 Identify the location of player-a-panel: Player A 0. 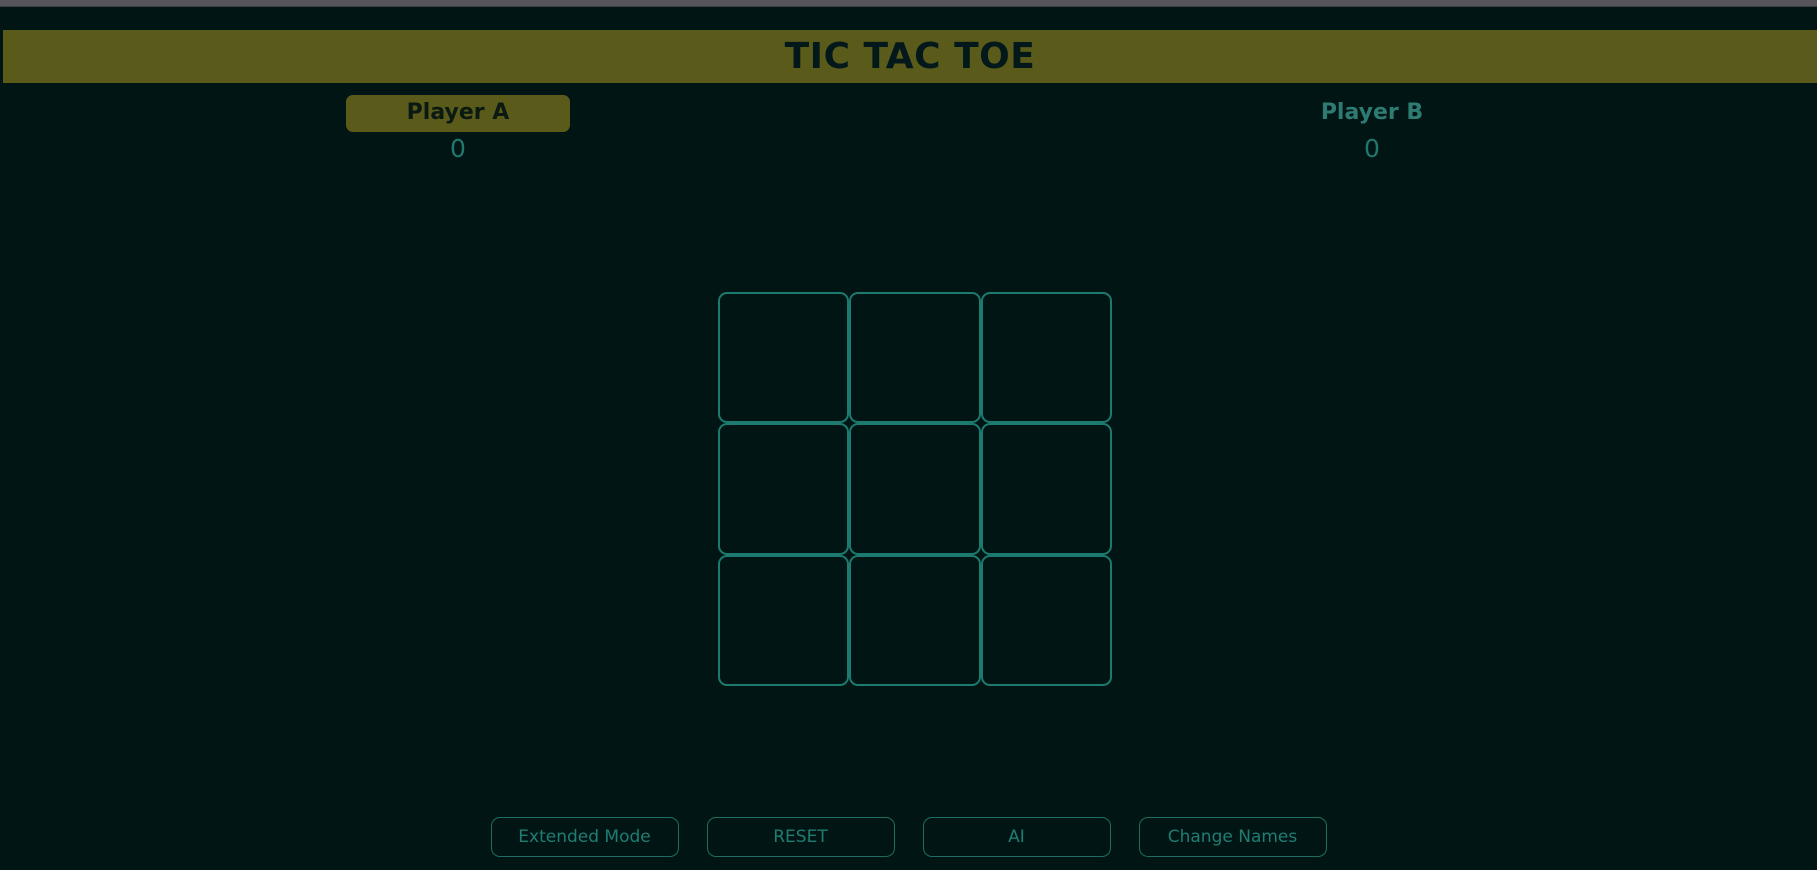
(458, 128).